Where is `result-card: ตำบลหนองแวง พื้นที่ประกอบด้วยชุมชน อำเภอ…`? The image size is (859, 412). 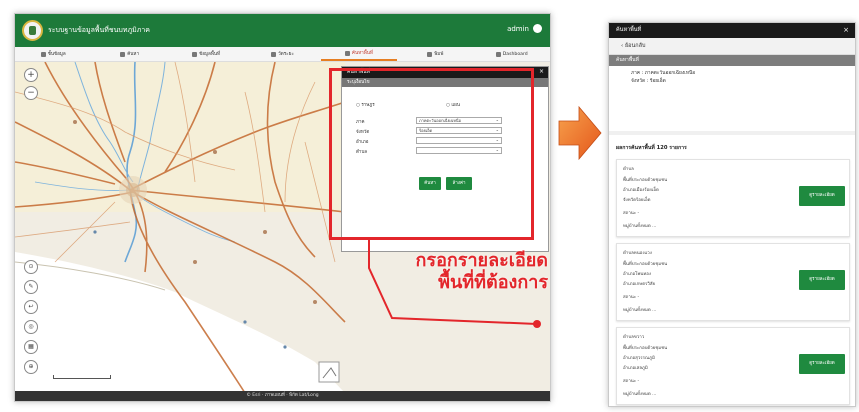 result-card: ตำบลหนองแวง พื้นที่ประกอบด้วยชุมชน อำเภอ… is located at coordinates (733, 282).